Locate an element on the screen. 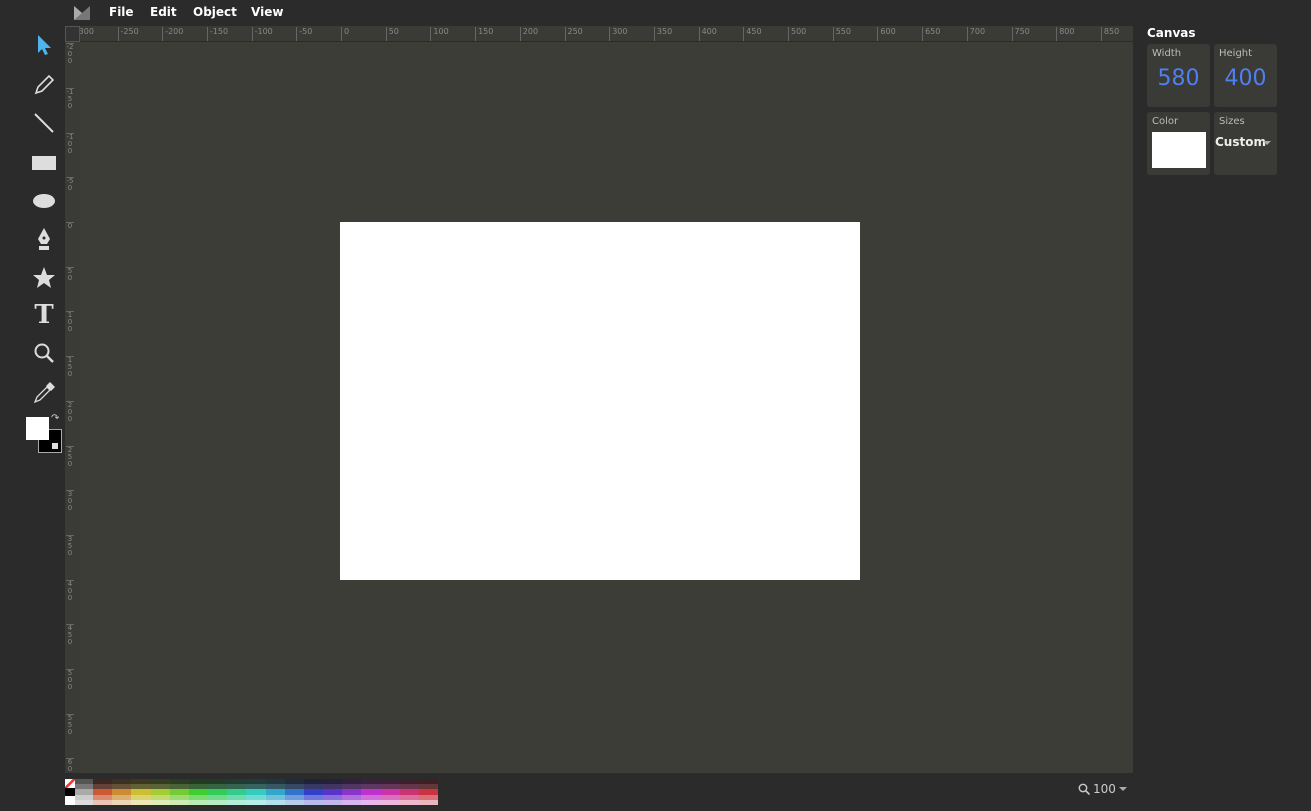  star-tool is located at coordinates (44, 278).